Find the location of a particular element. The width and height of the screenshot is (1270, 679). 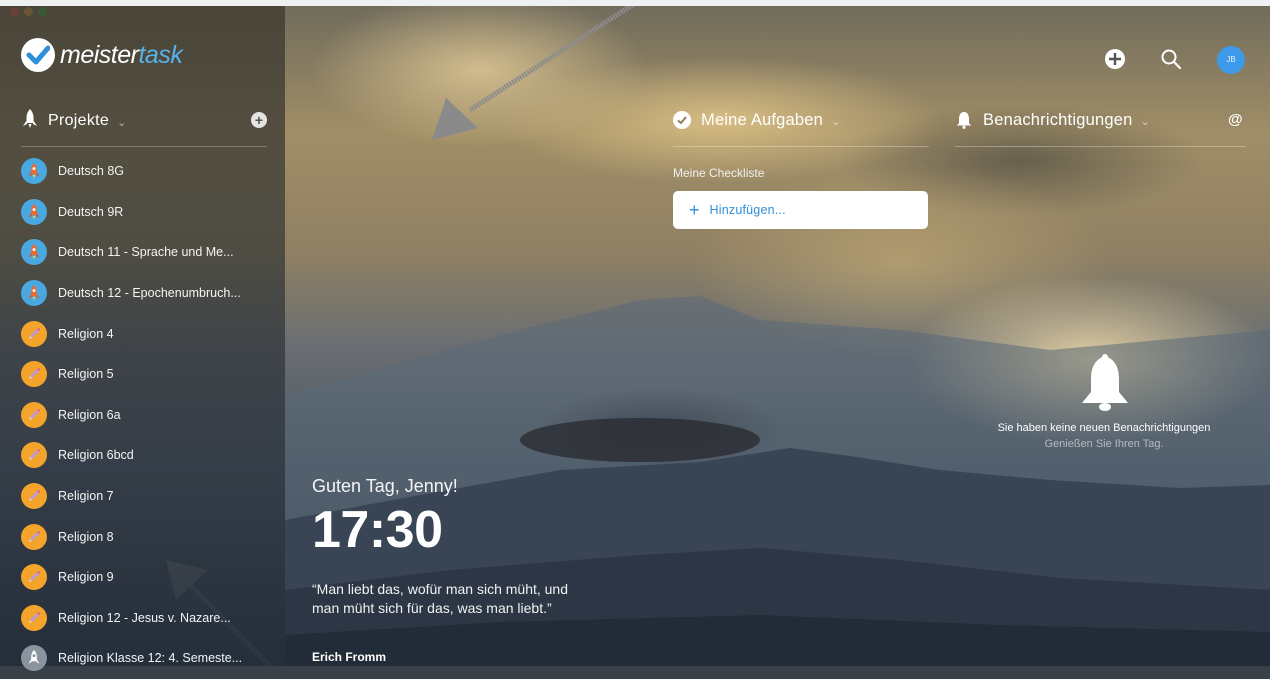

search-icon is located at coordinates (1171, 59).